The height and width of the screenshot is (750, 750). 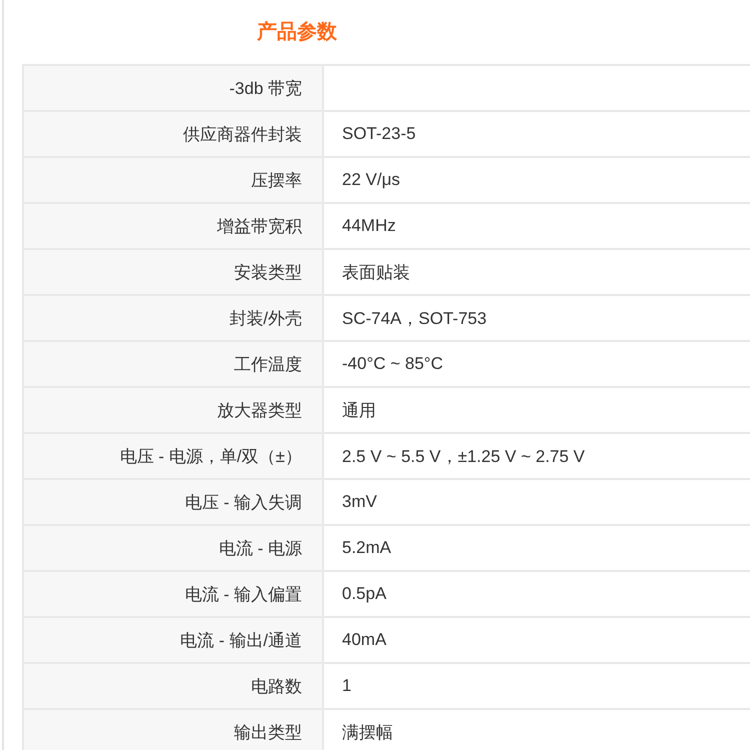 What do you see at coordinates (242, 135) in the screenshot?
I see `parameter-label: 供应商器件封装` at bounding box center [242, 135].